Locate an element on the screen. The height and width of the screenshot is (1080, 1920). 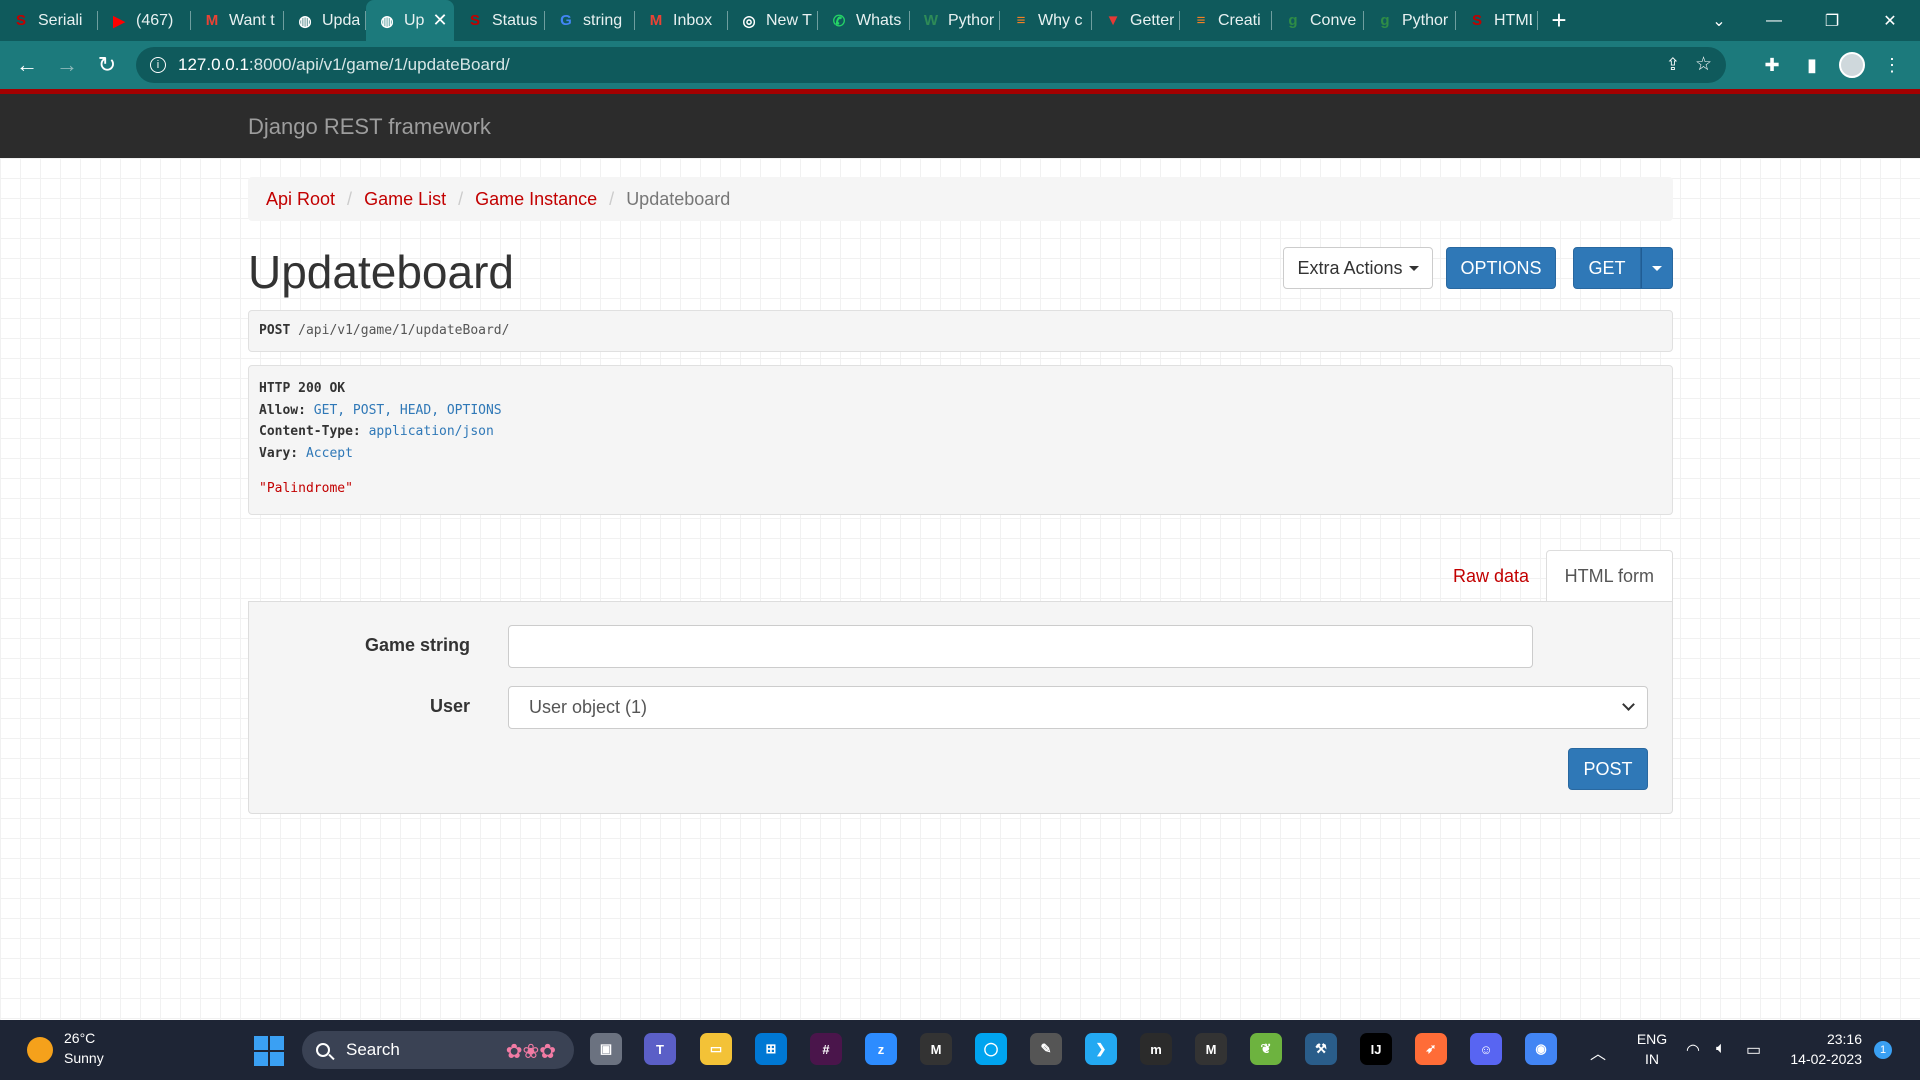
wifi-icon: ◠ is located at coordinates (1693, 1050).